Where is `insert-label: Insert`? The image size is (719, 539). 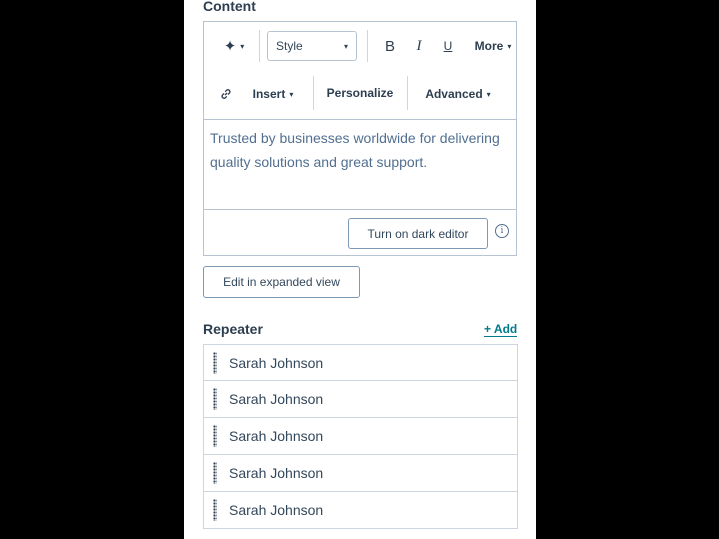
insert-label: Insert is located at coordinates (269, 94).